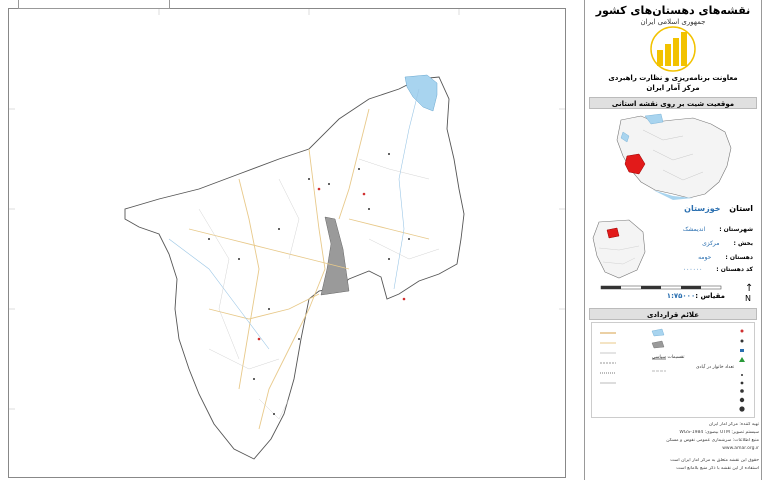  Describe the element at coordinates (740, 448) in the screenshot. I see `note-line-4: www.amar.org.ir` at that location.